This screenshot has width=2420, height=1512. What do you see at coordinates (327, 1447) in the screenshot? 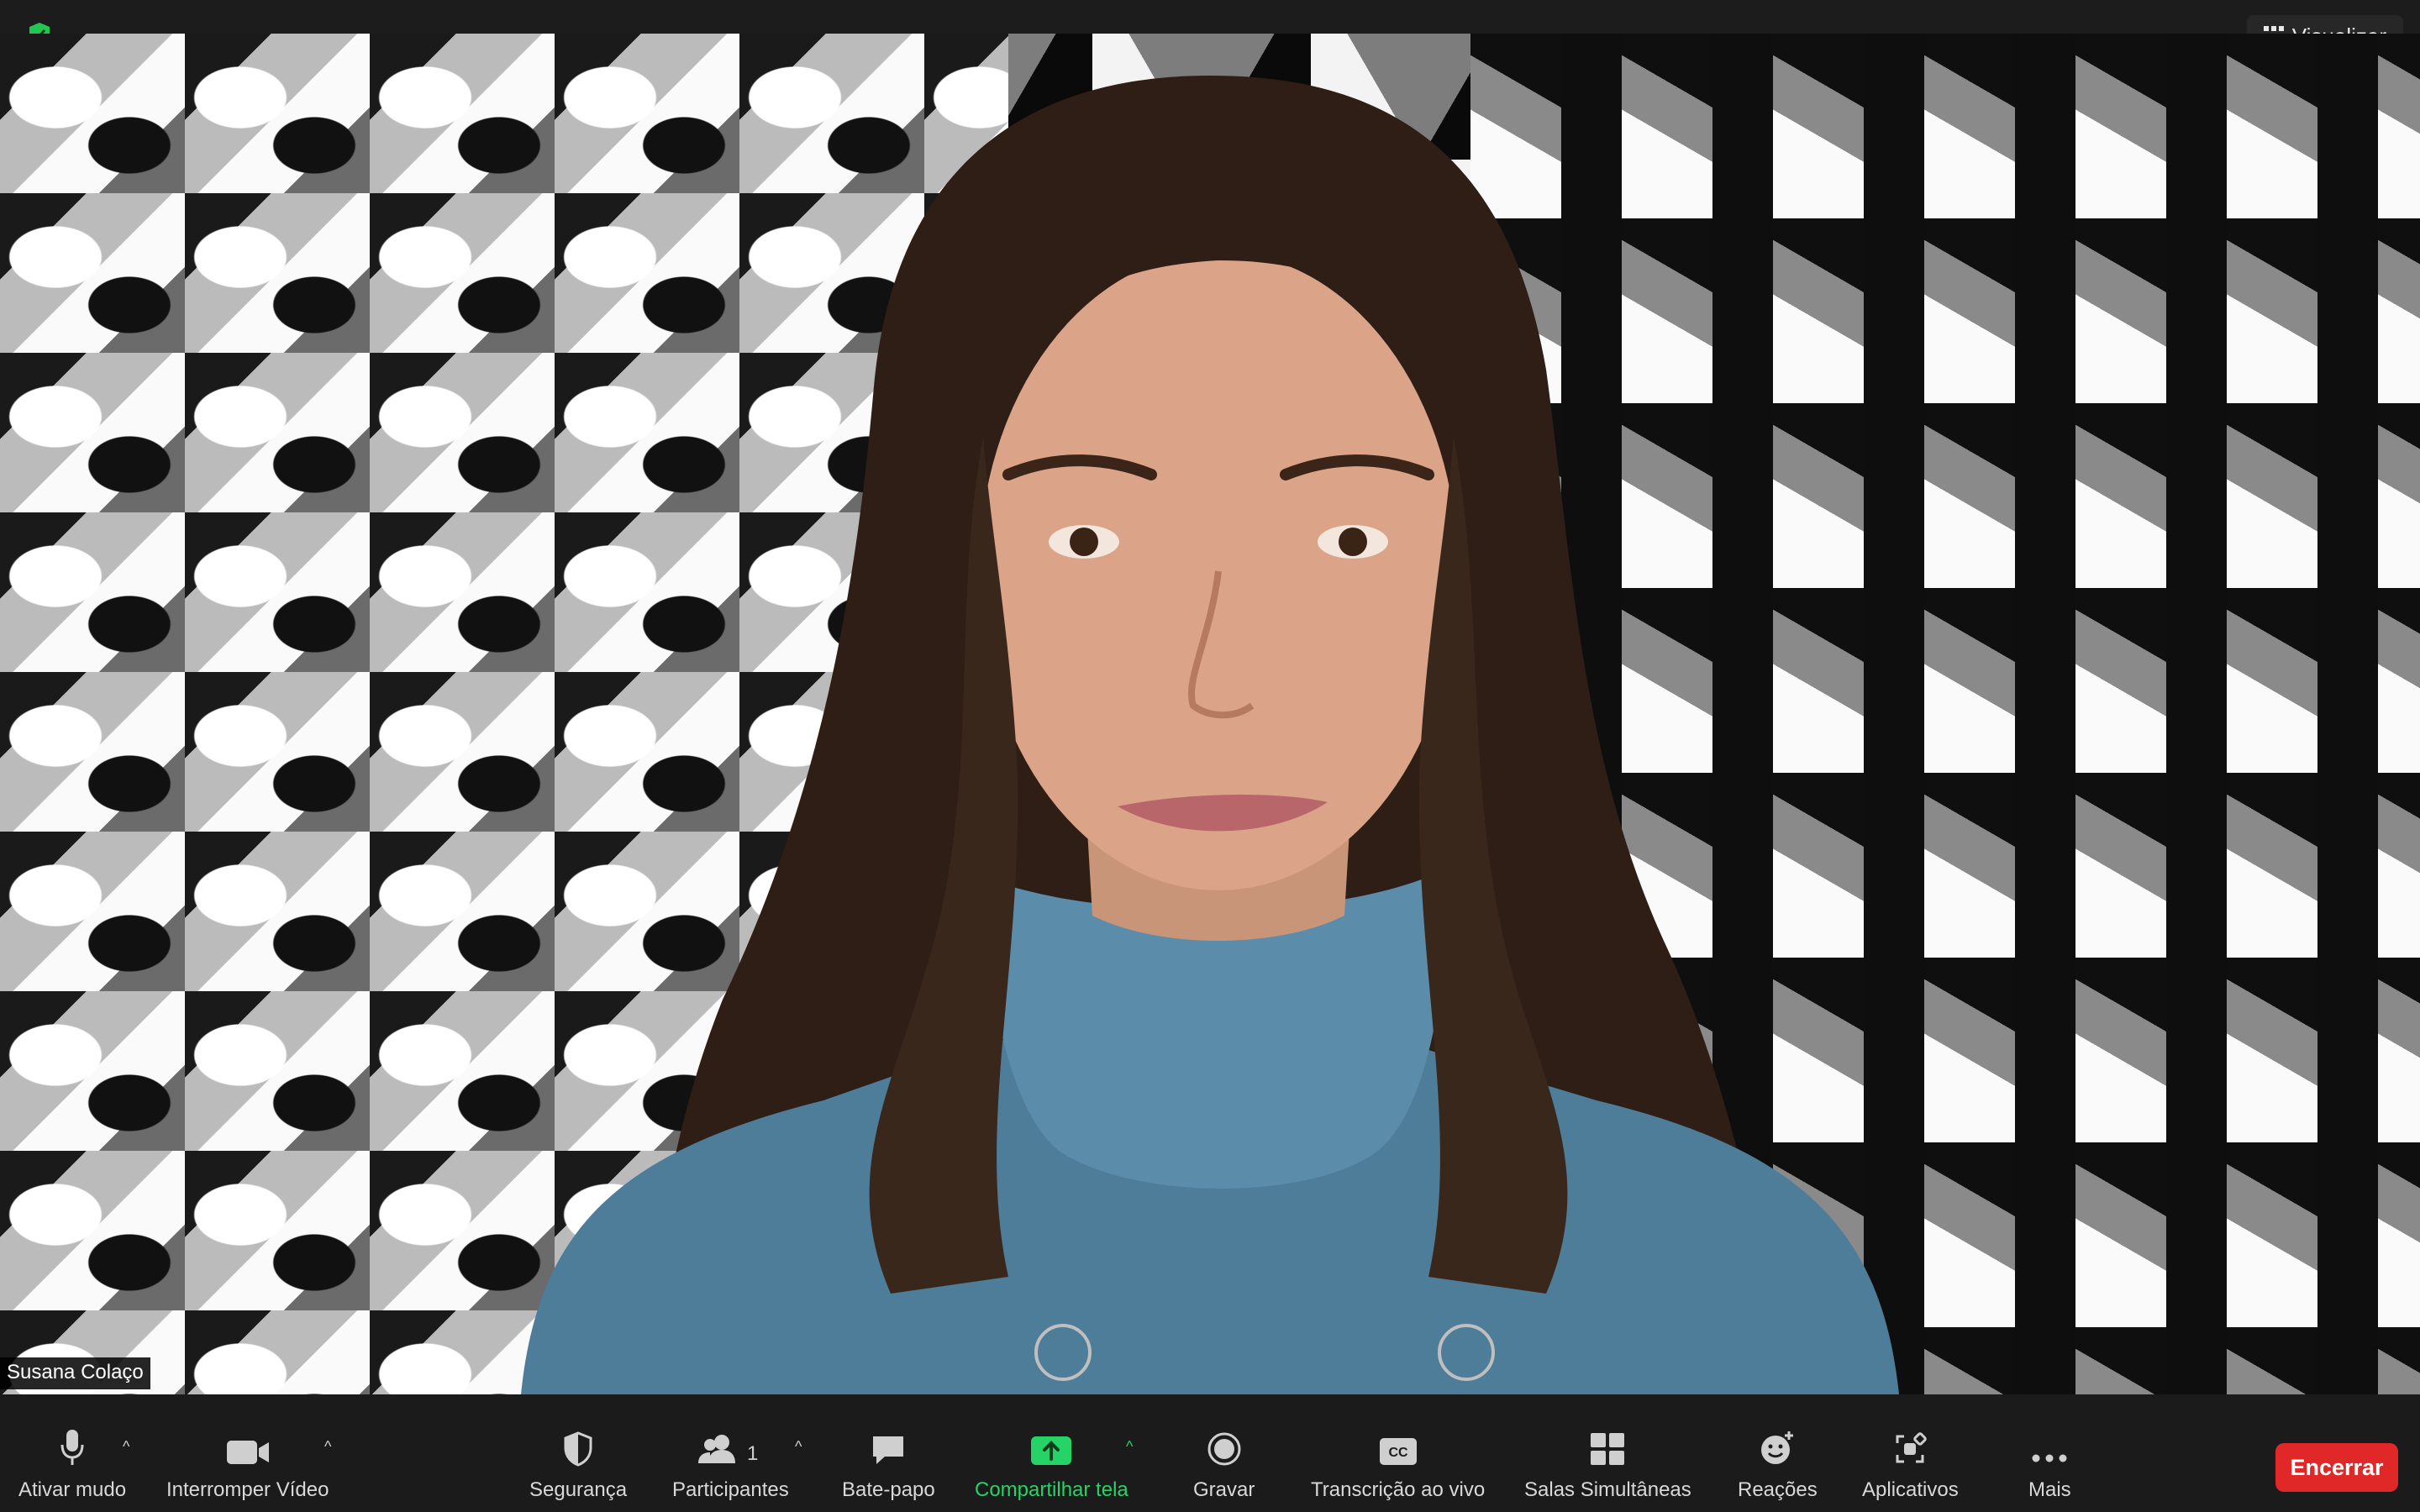
I see `video-options-chevron-up-icon: ^` at bounding box center [327, 1447].